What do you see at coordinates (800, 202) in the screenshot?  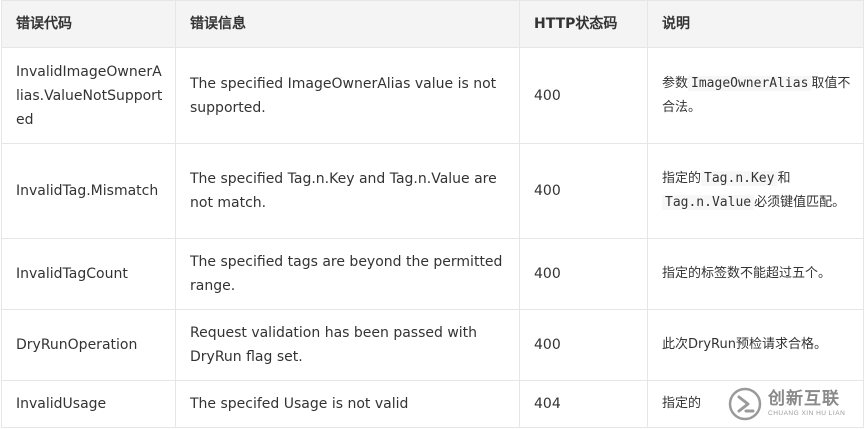 I see `description-text: 必须键值匹配。` at bounding box center [800, 202].